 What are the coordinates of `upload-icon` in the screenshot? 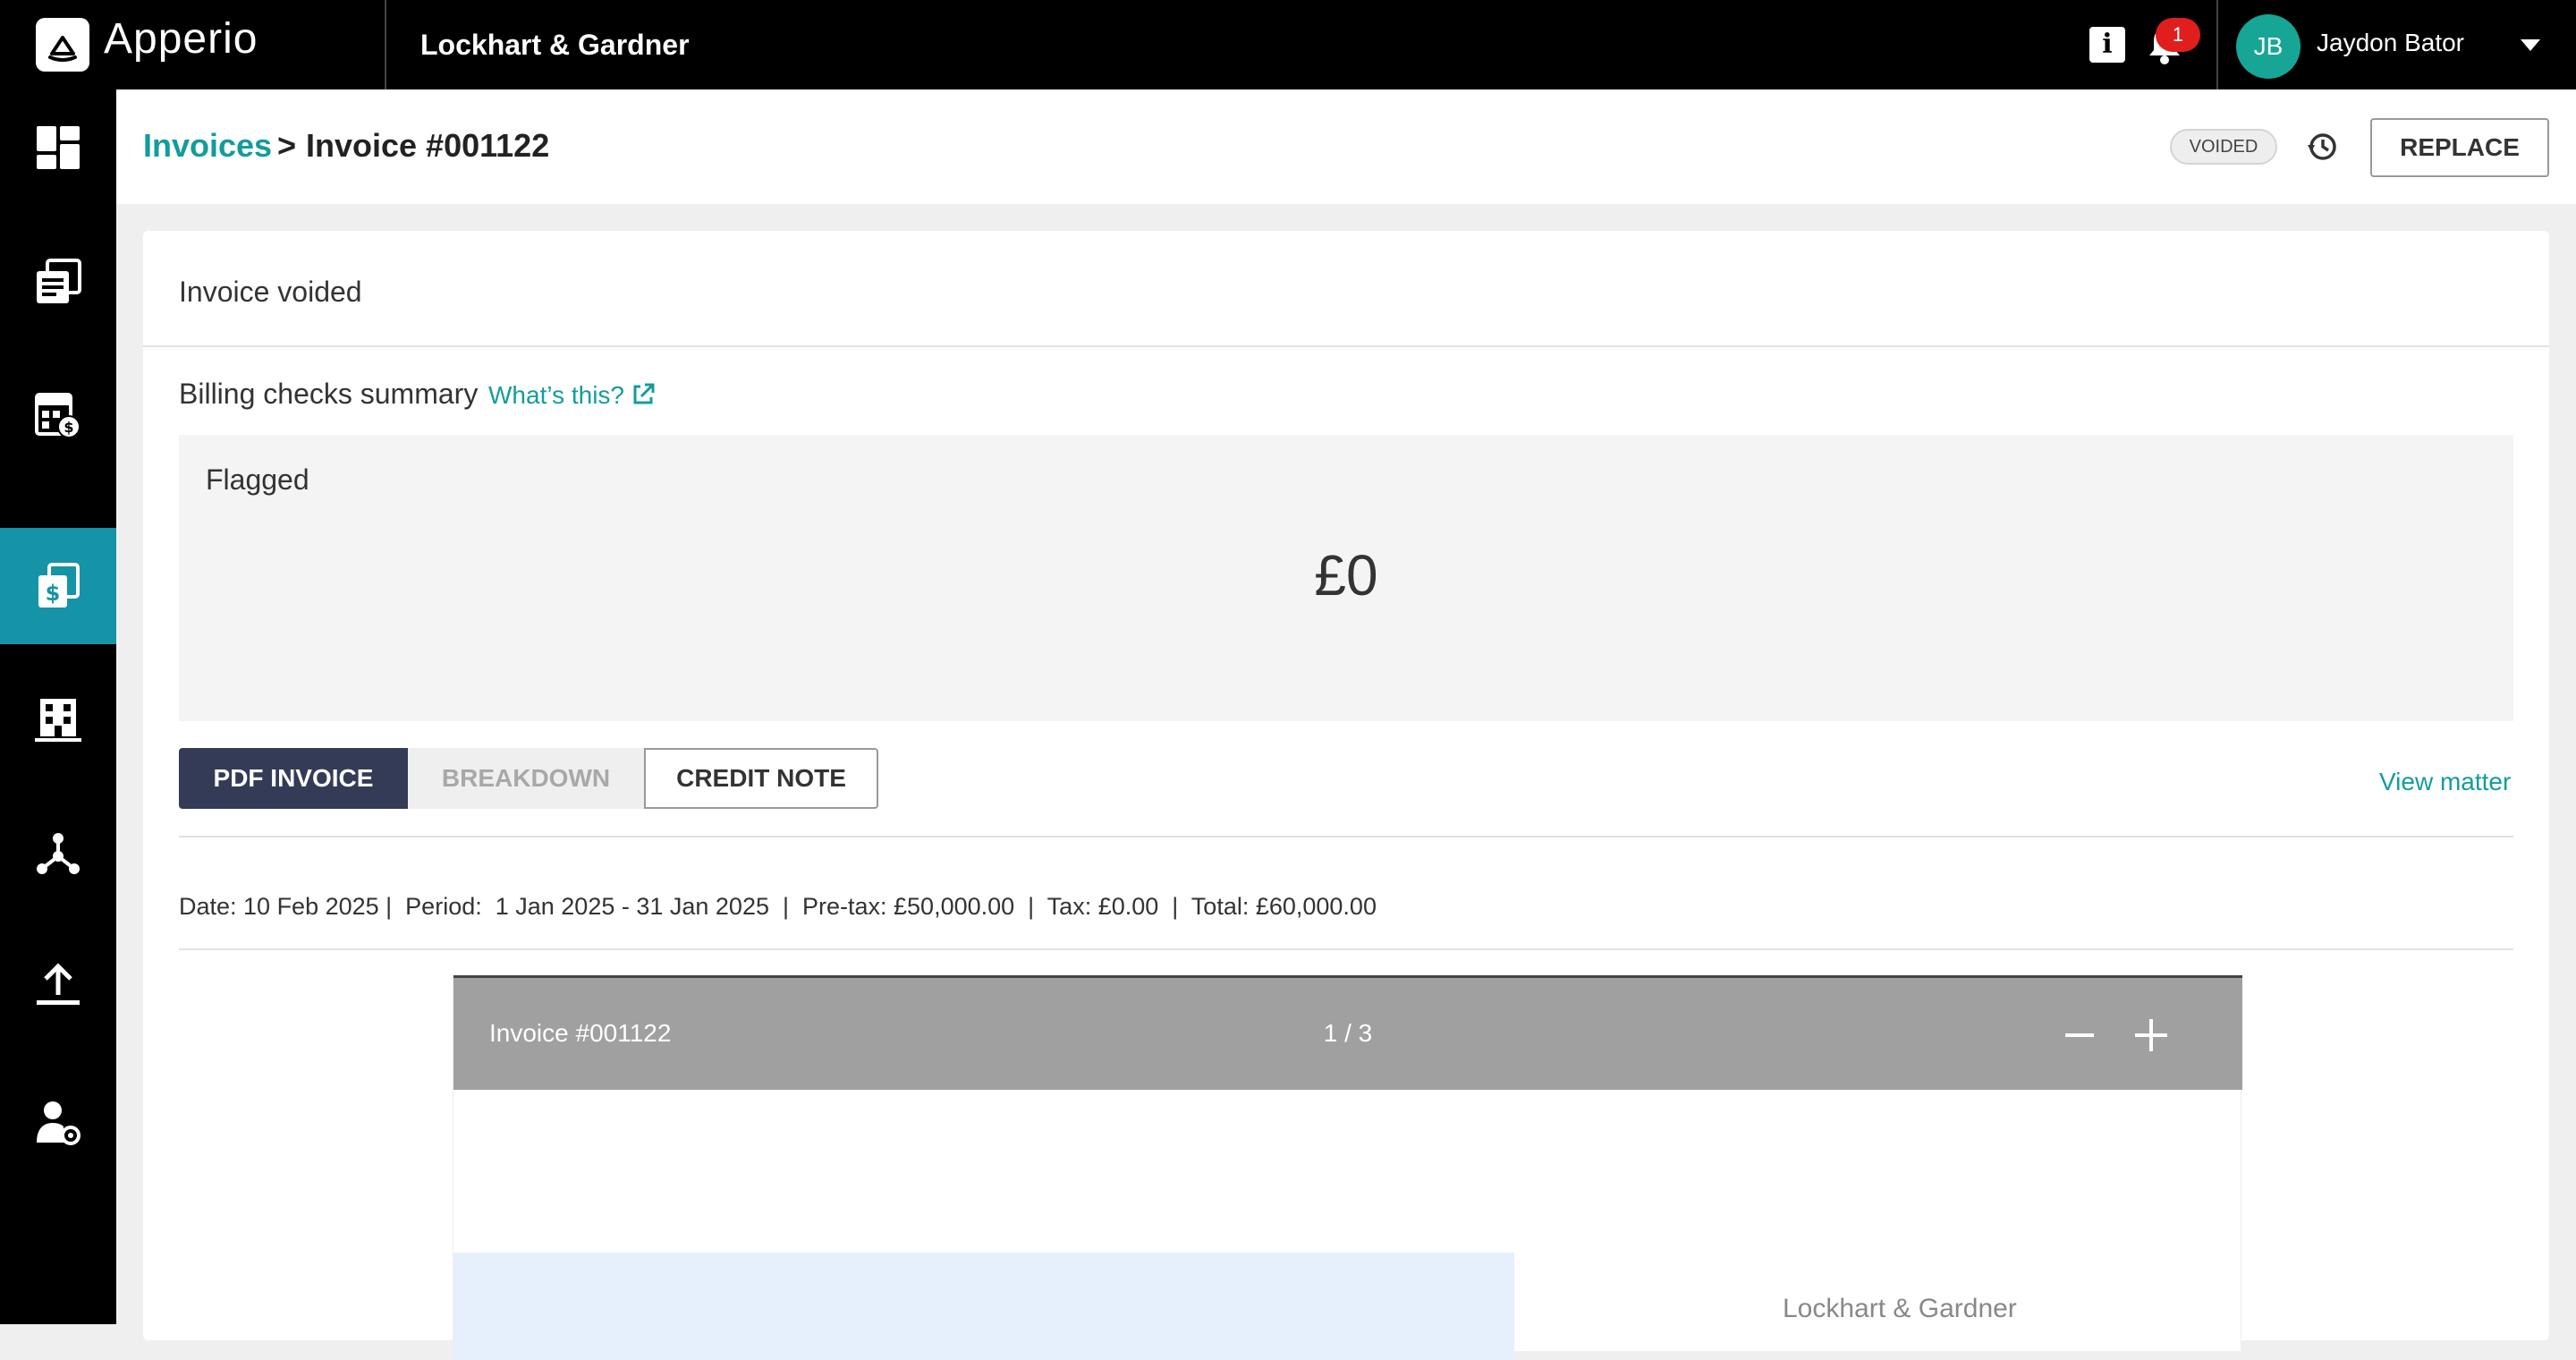 It's located at (58, 984).